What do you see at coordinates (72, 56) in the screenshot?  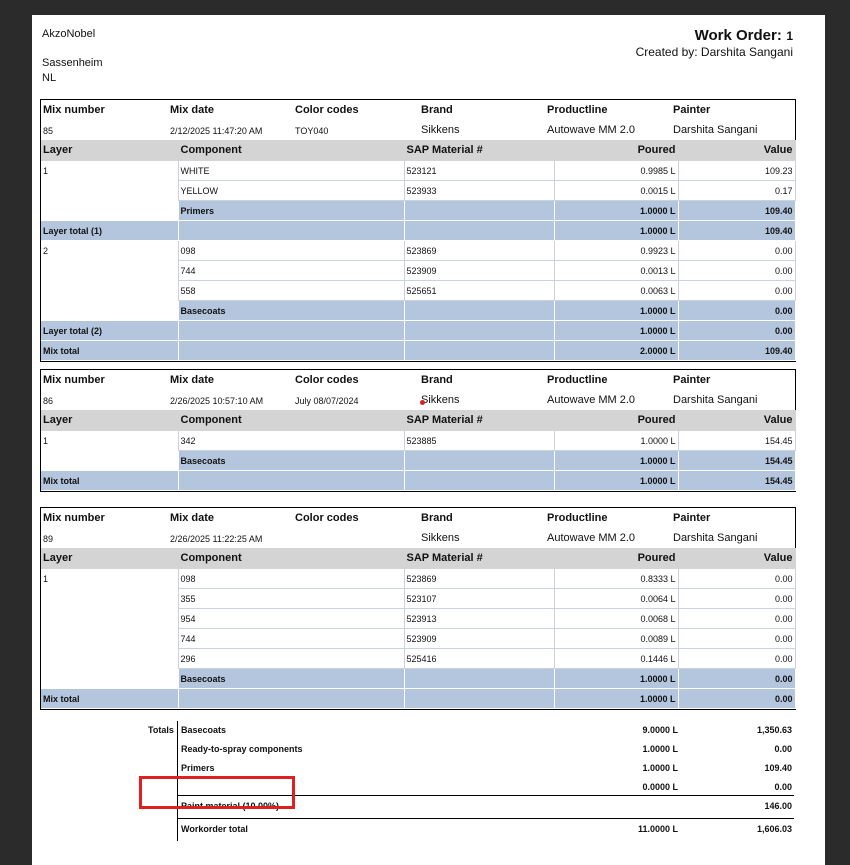 I see `company-address: AkzoNobel Sassenheim NL` at bounding box center [72, 56].